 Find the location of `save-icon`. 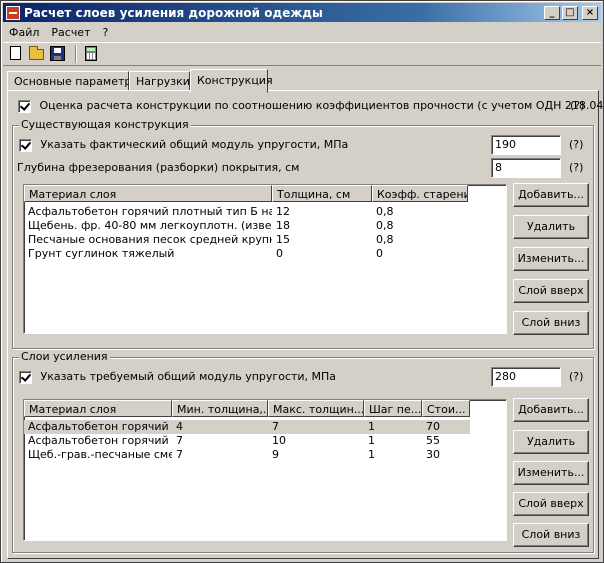

save-icon is located at coordinates (58, 54).